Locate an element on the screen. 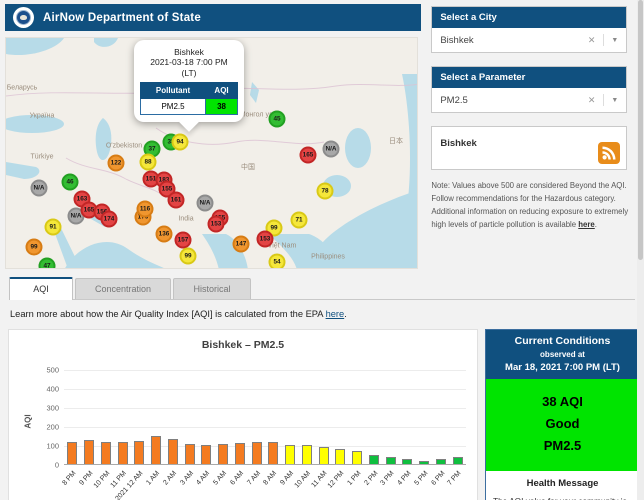  aqi-map-marker: 91 is located at coordinates (53, 227).